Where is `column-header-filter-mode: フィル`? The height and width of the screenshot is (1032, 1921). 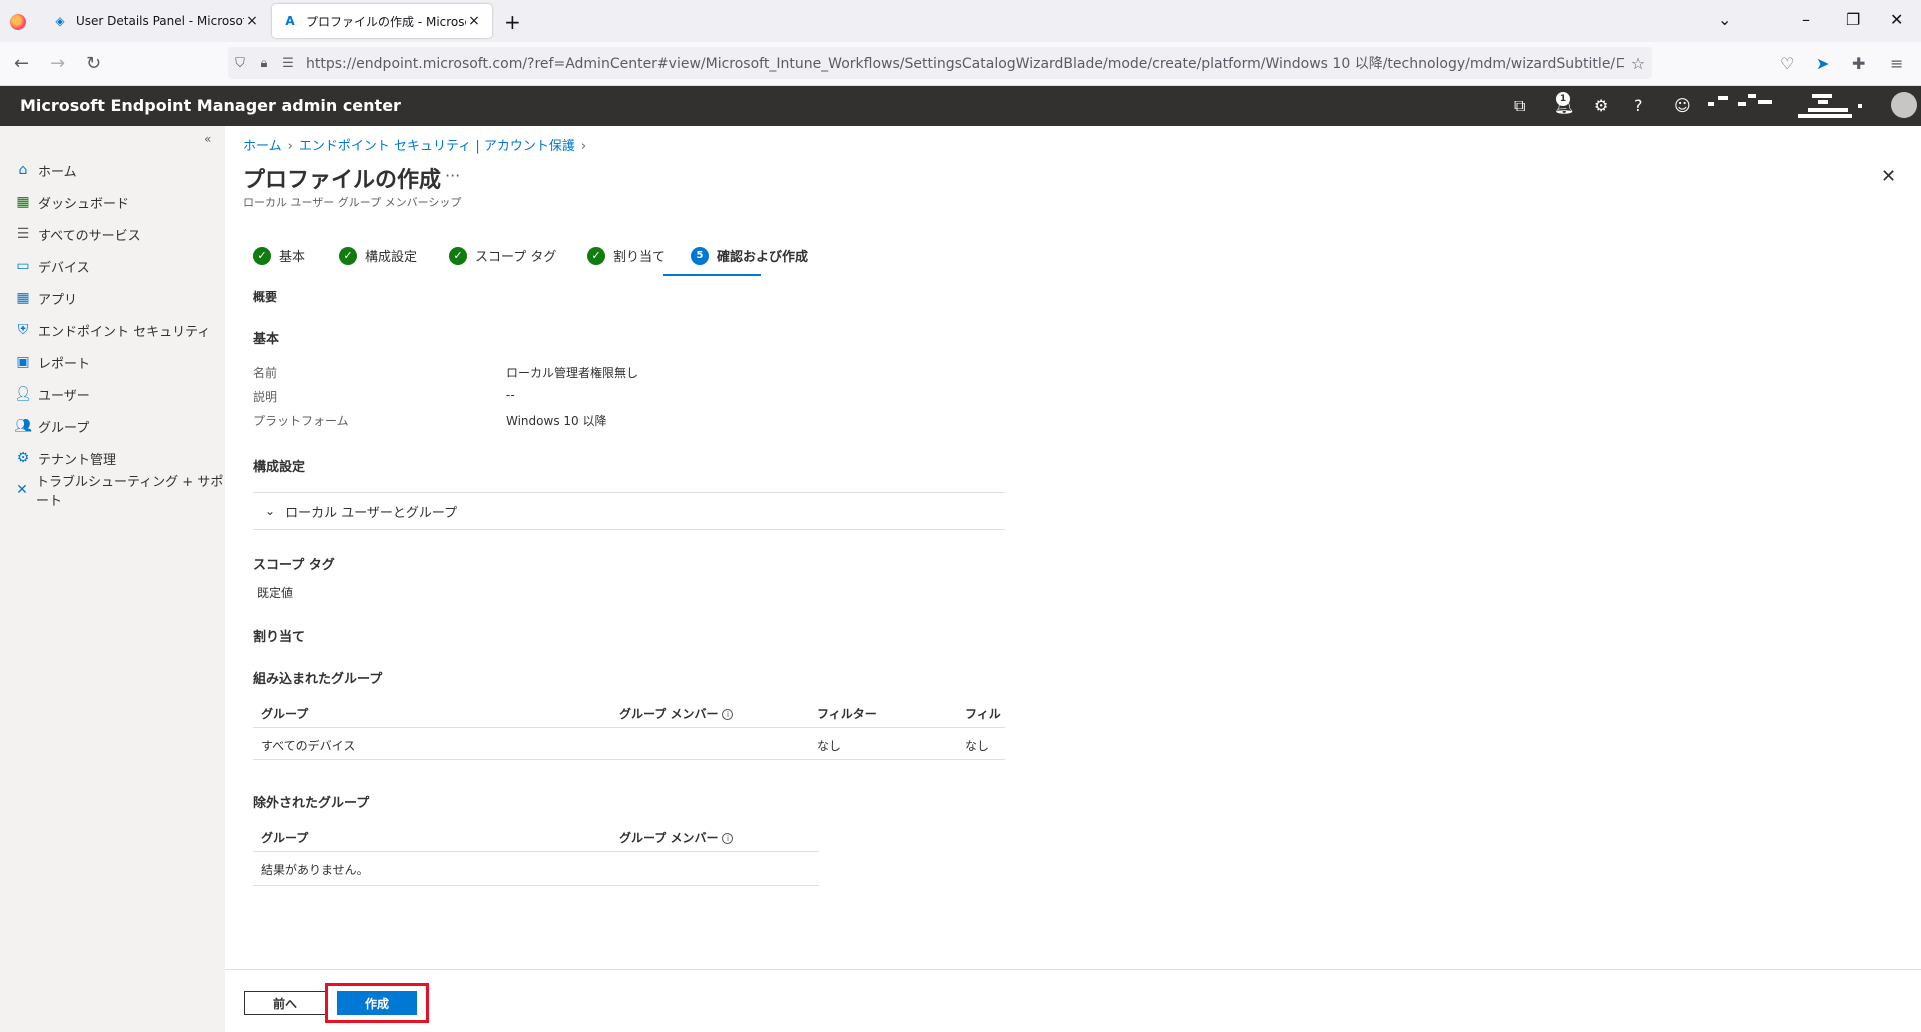 column-header-filter-mode: フィル is located at coordinates (983, 714).